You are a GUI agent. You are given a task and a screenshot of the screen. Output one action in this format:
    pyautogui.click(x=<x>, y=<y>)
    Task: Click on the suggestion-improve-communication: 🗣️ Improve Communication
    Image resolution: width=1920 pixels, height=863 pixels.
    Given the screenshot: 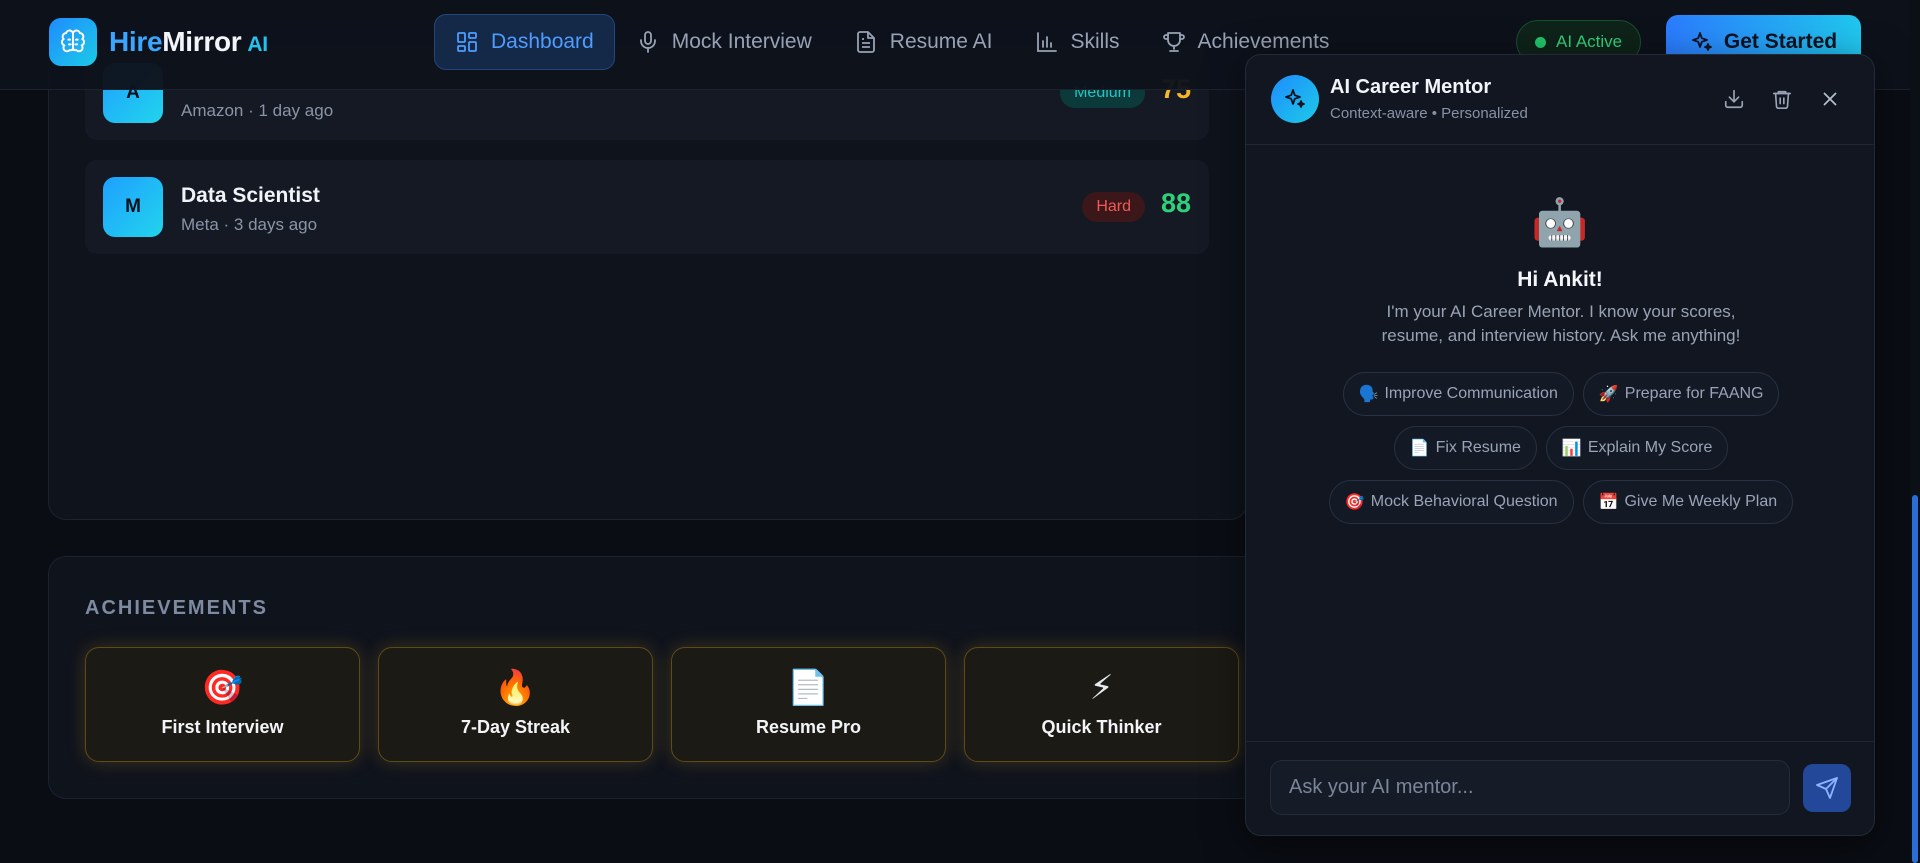 What is the action you would take?
    pyautogui.click(x=1458, y=394)
    